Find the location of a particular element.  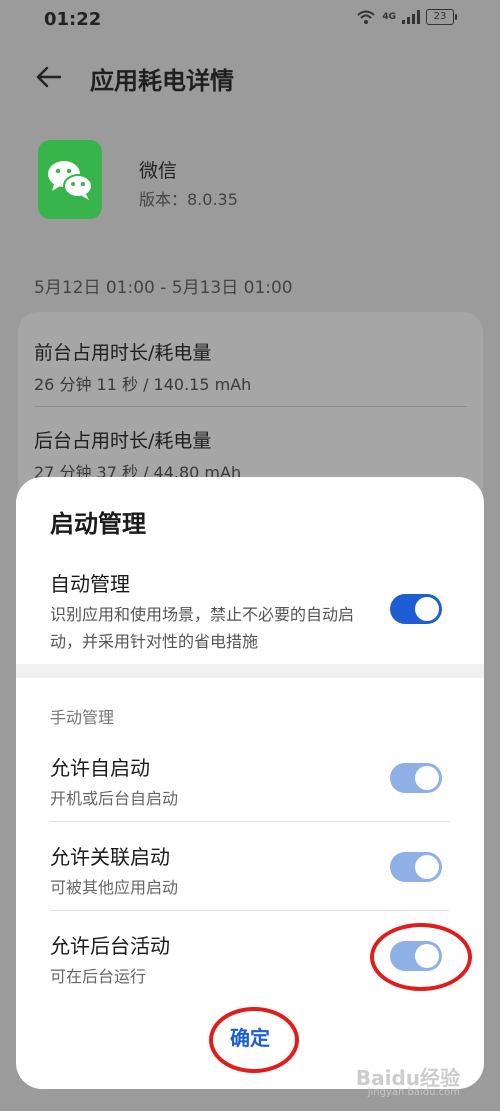

battery-icon: 23 is located at coordinates (441, 17).